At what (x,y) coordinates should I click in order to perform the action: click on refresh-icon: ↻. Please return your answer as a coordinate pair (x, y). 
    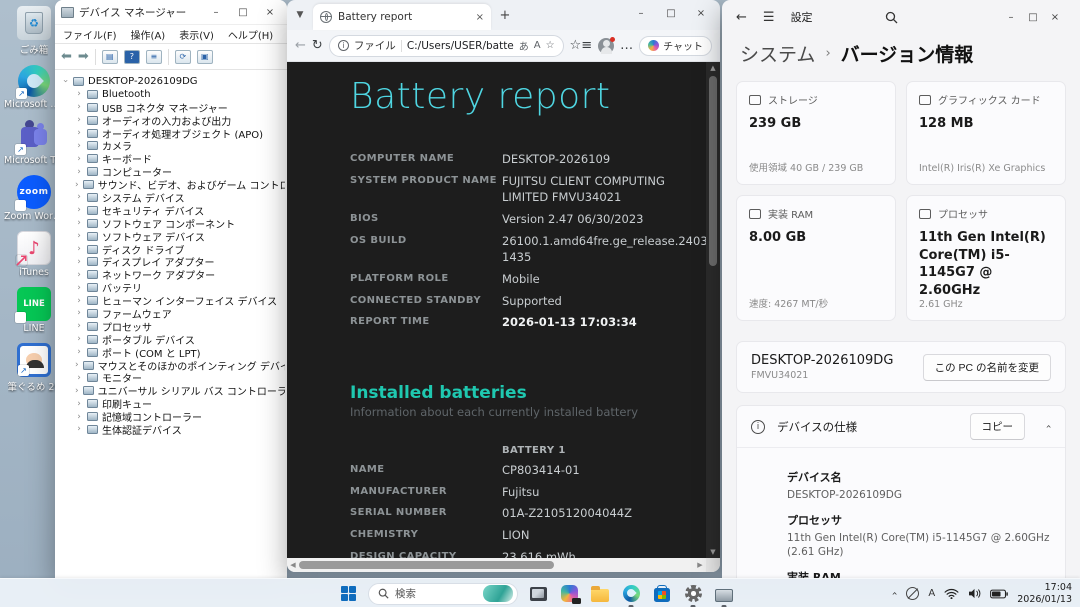
    Looking at the image, I should click on (317, 45).